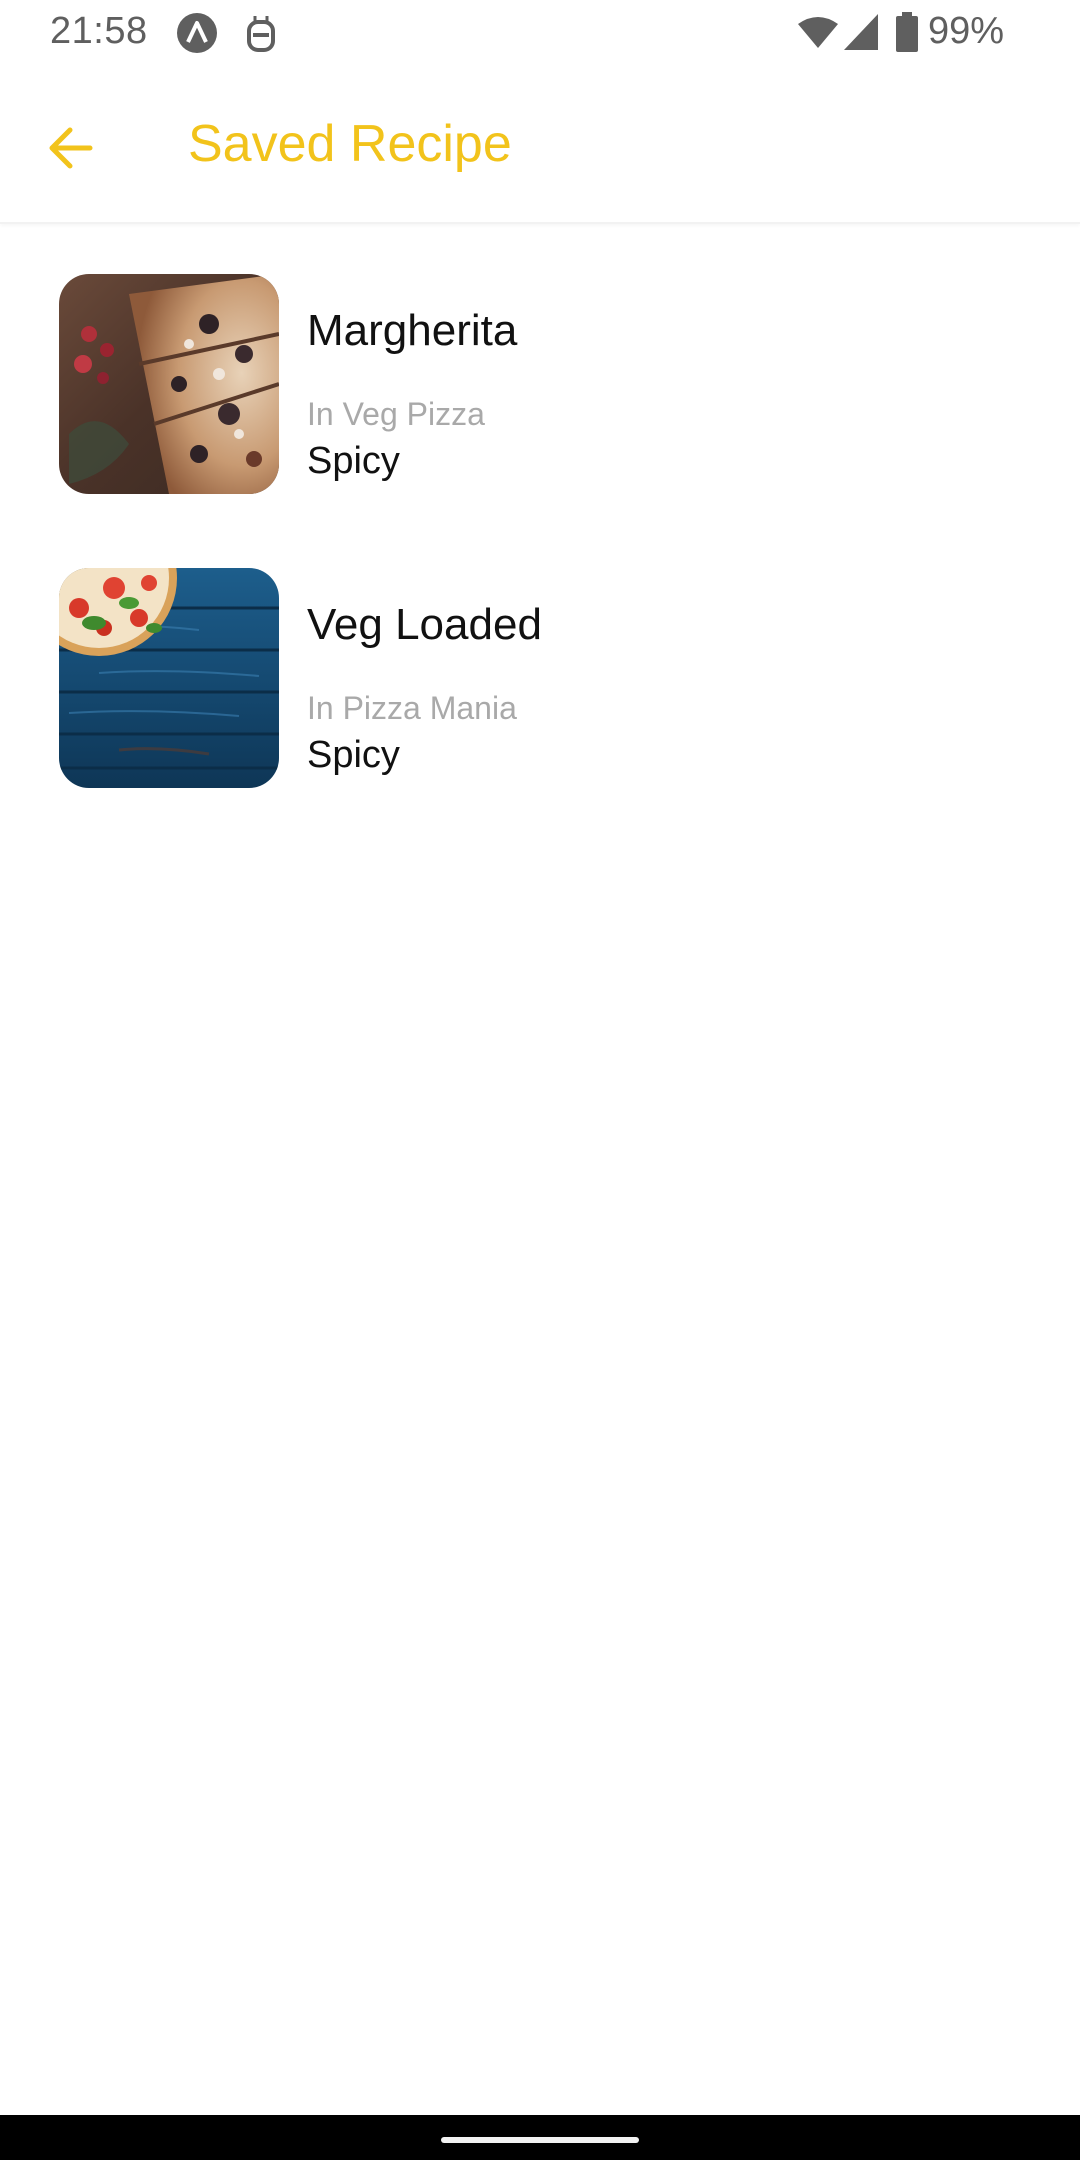  I want to click on recipe-list-item: Veg Loaded In Pizza Mania Spicy, so click(540, 698).